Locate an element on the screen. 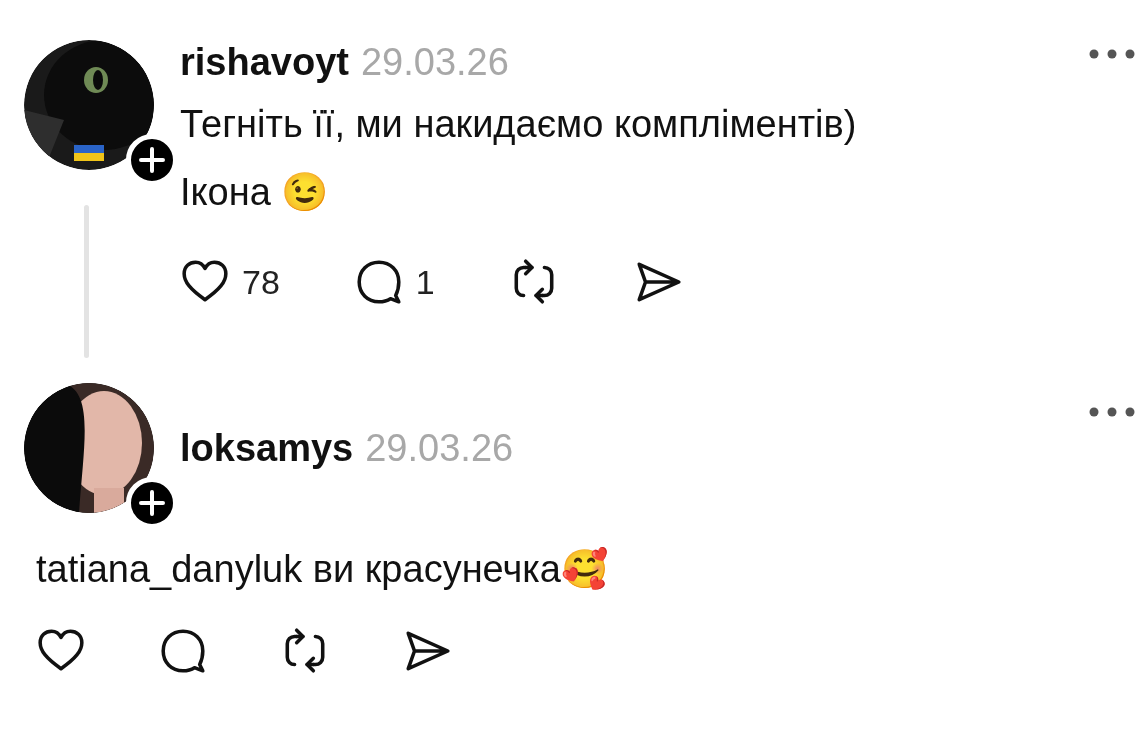 The image size is (1145, 732). username: loksamys is located at coordinates (267, 448).